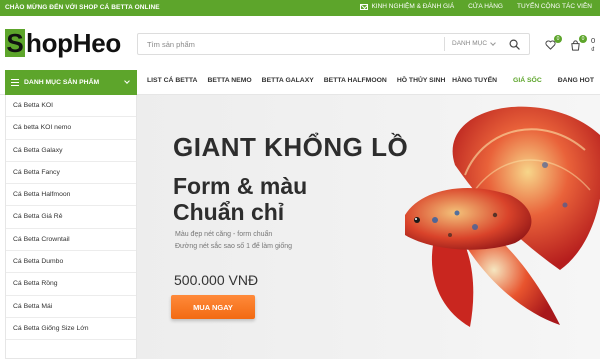  Describe the element at coordinates (291, 147) in the screenshot. I see `banner-headline: GIANT KHỔNG LỒ` at that location.